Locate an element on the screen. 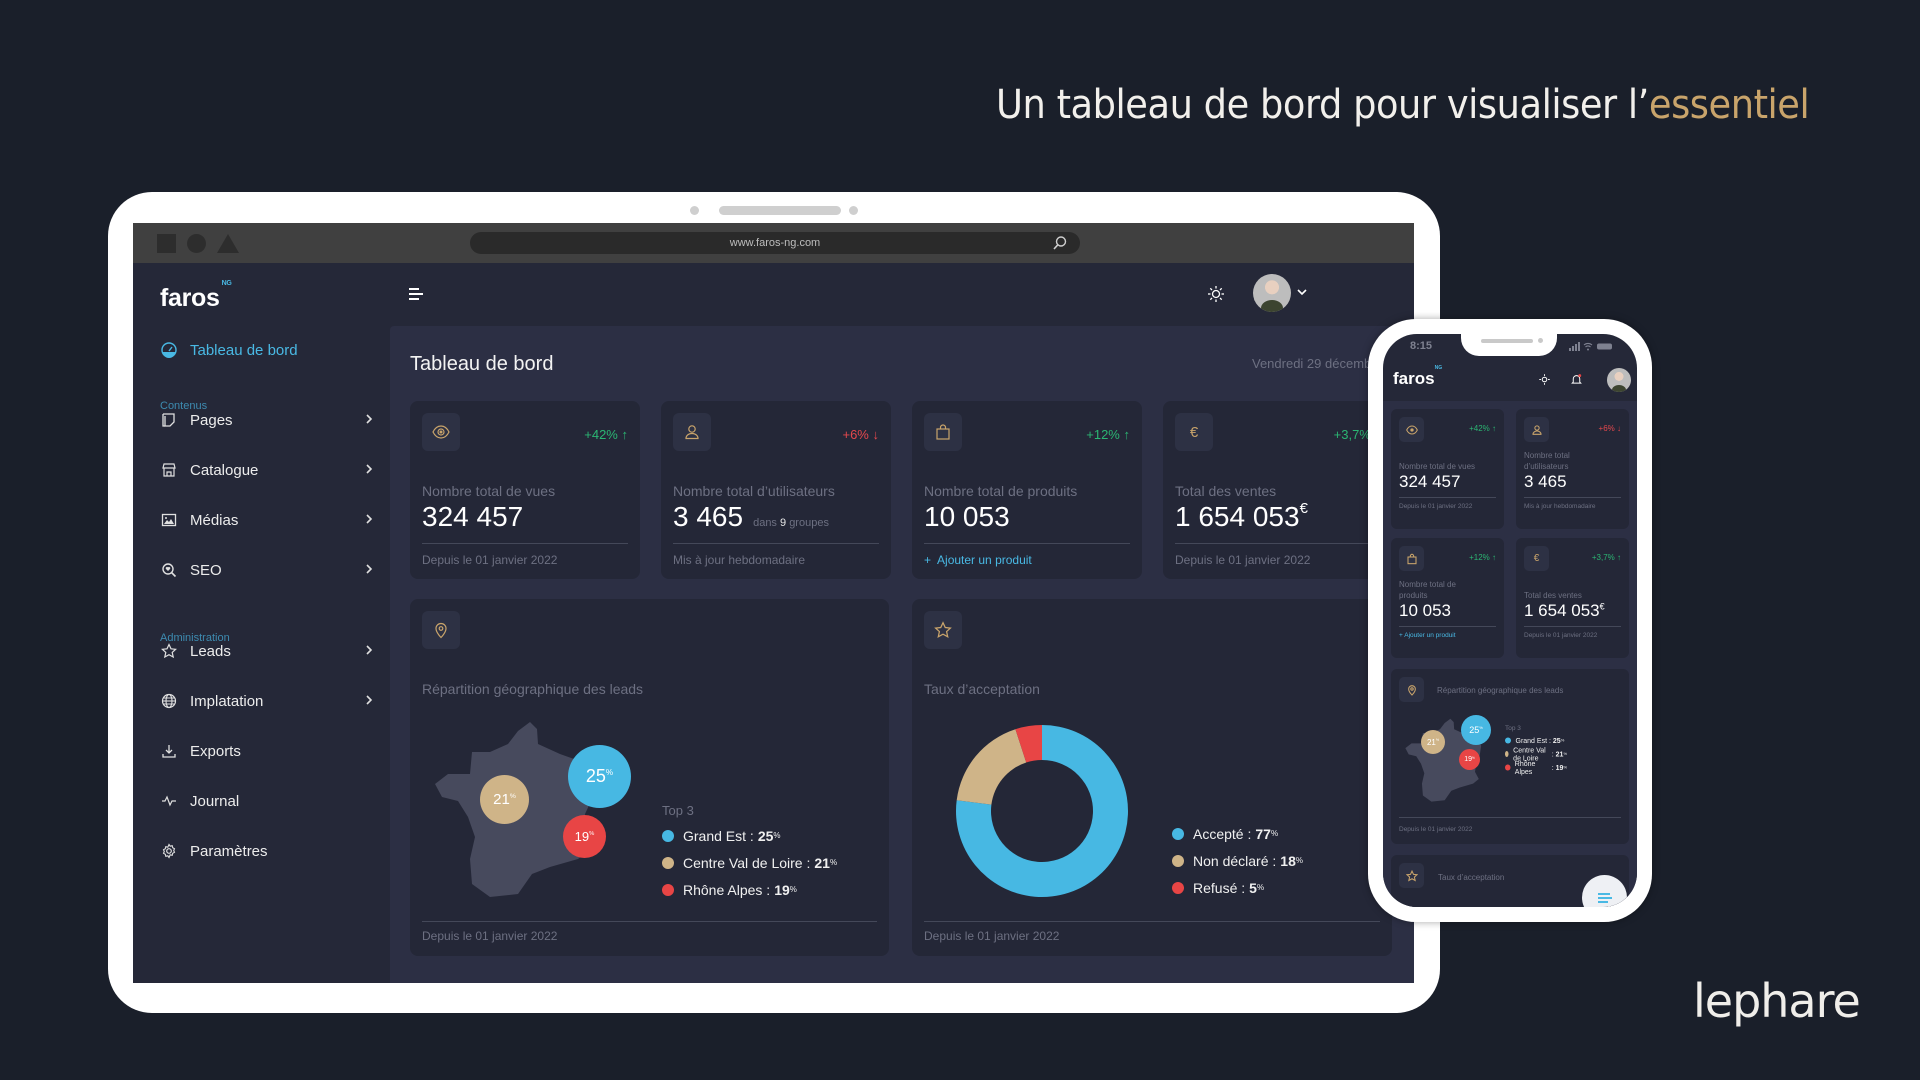 The height and width of the screenshot is (1080, 1920). download-icon is located at coordinates (169, 751).